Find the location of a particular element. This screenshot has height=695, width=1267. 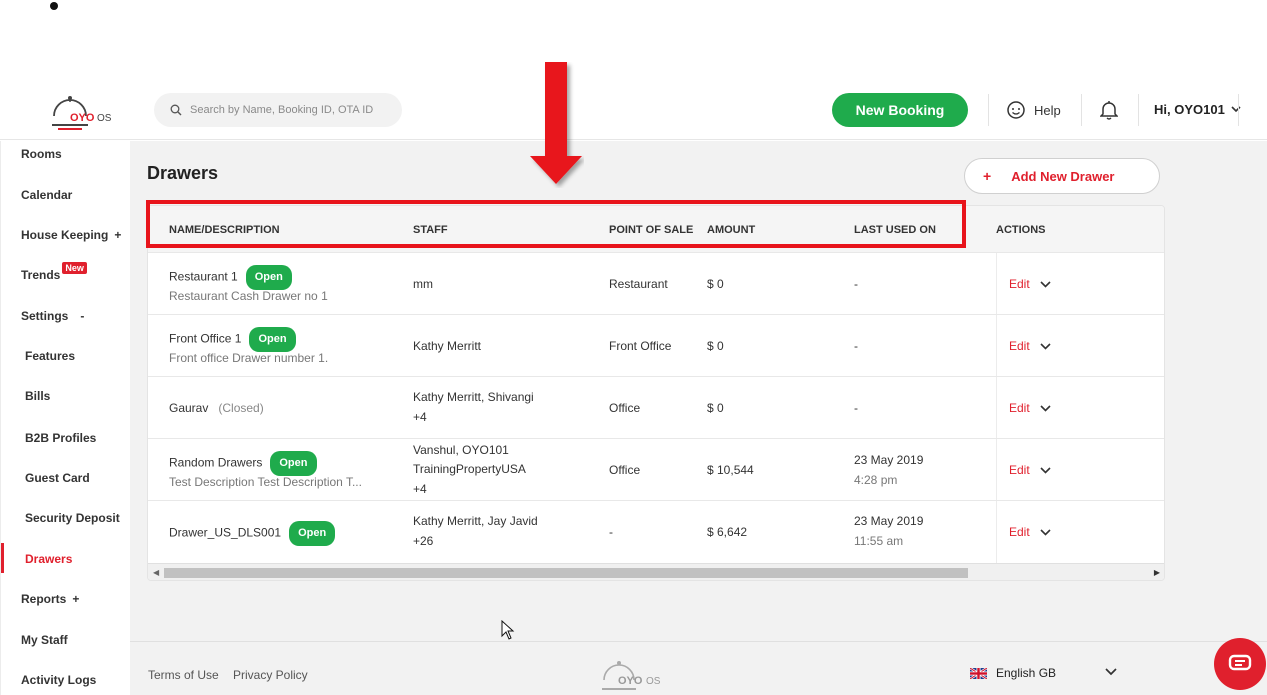

drawer-name: Restaurant 1 is located at coordinates (203, 276).